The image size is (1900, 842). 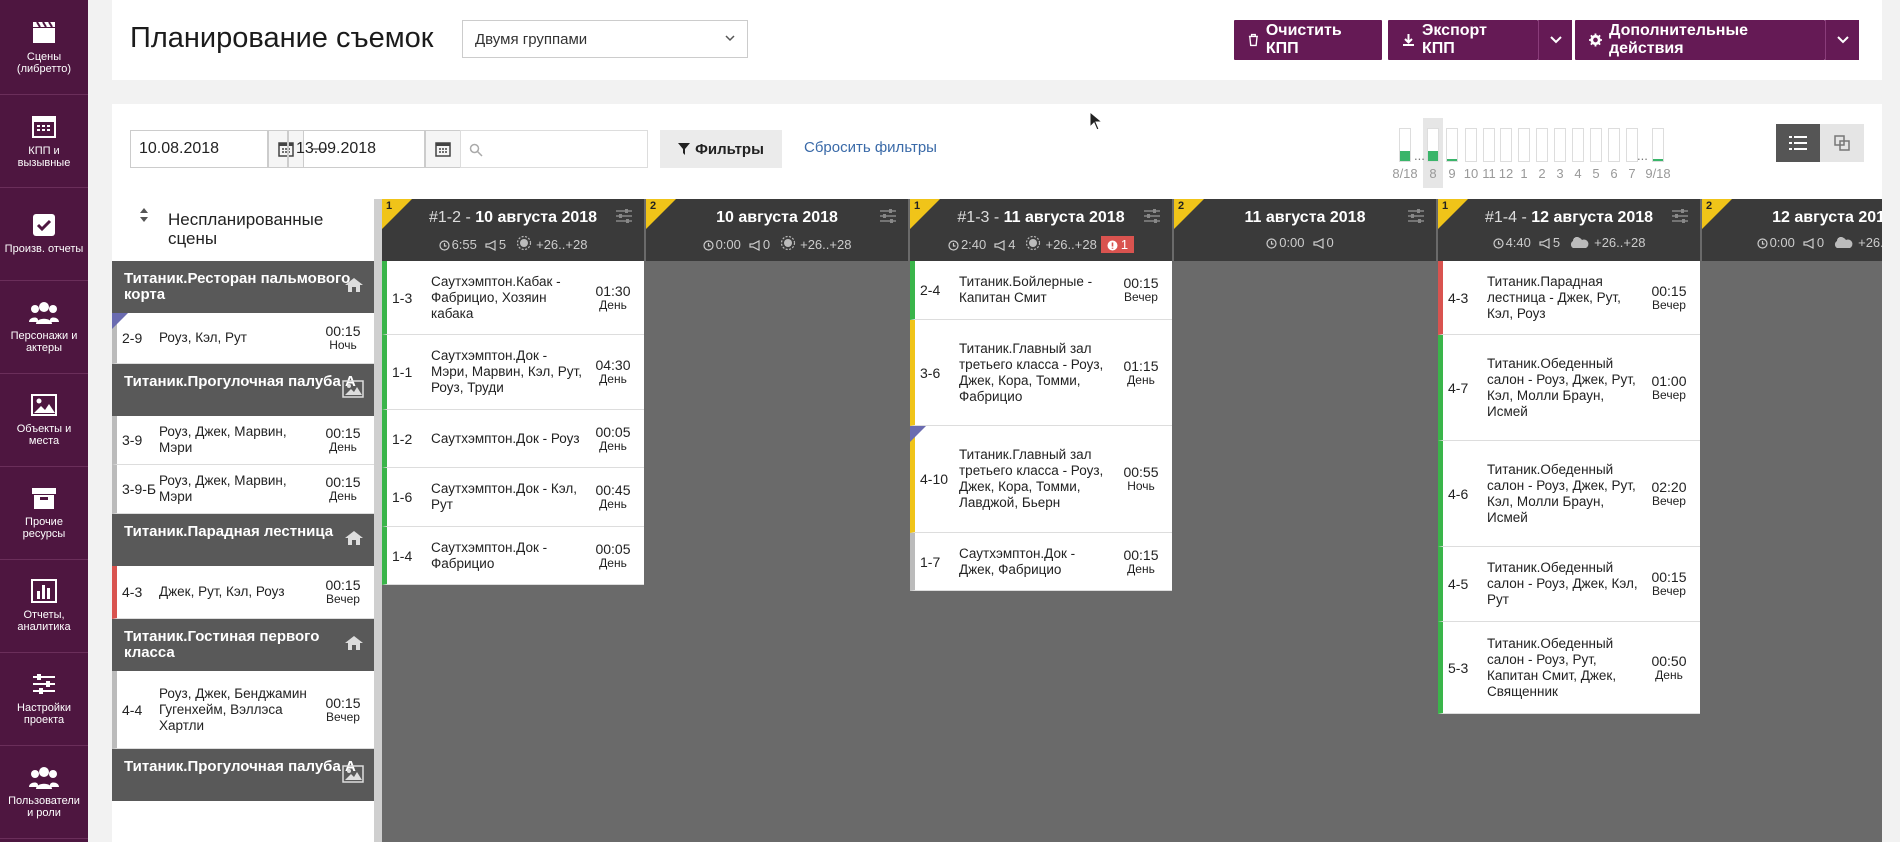 I want to click on sidebar-item-label: Настройки проекта, so click(x=44, y=714).